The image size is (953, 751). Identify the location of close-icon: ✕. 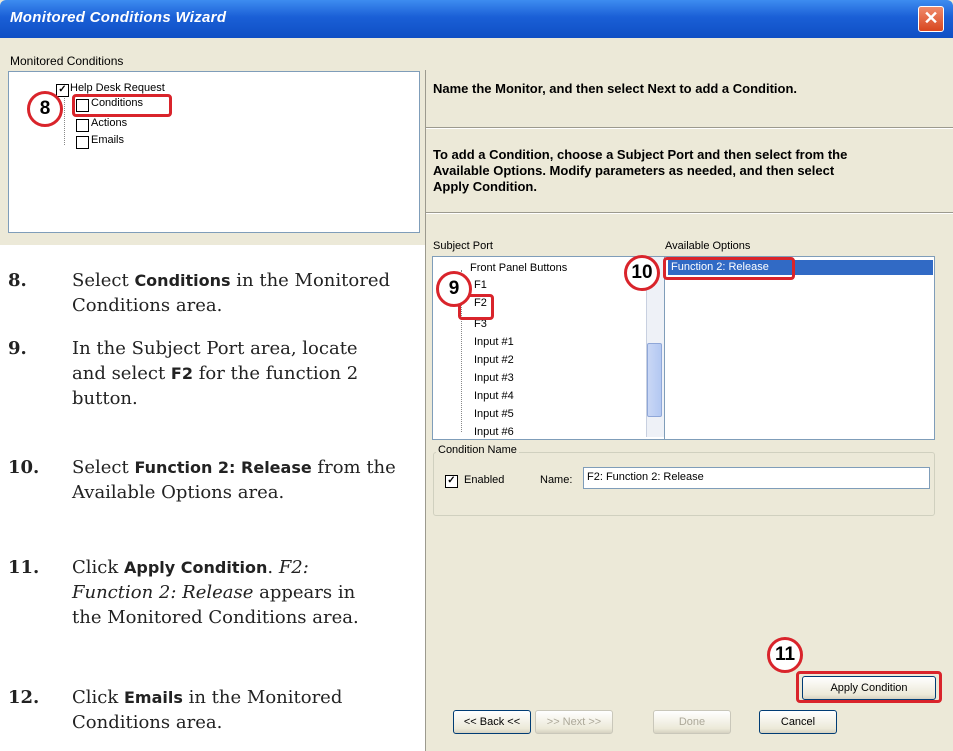
(931, 19).